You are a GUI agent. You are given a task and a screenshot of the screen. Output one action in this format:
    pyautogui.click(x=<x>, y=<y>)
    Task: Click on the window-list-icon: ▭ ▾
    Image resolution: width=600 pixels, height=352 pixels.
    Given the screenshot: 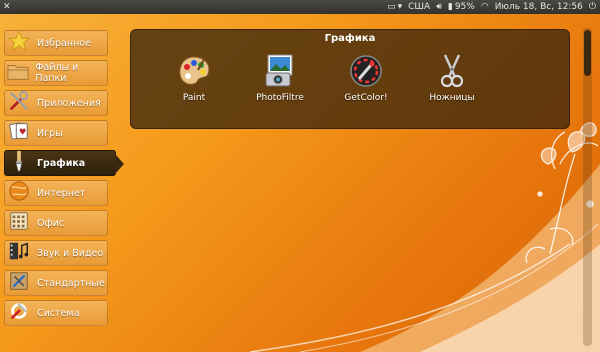 What is the action you would take?
    pyautogui.click(x=394, y=7)
    